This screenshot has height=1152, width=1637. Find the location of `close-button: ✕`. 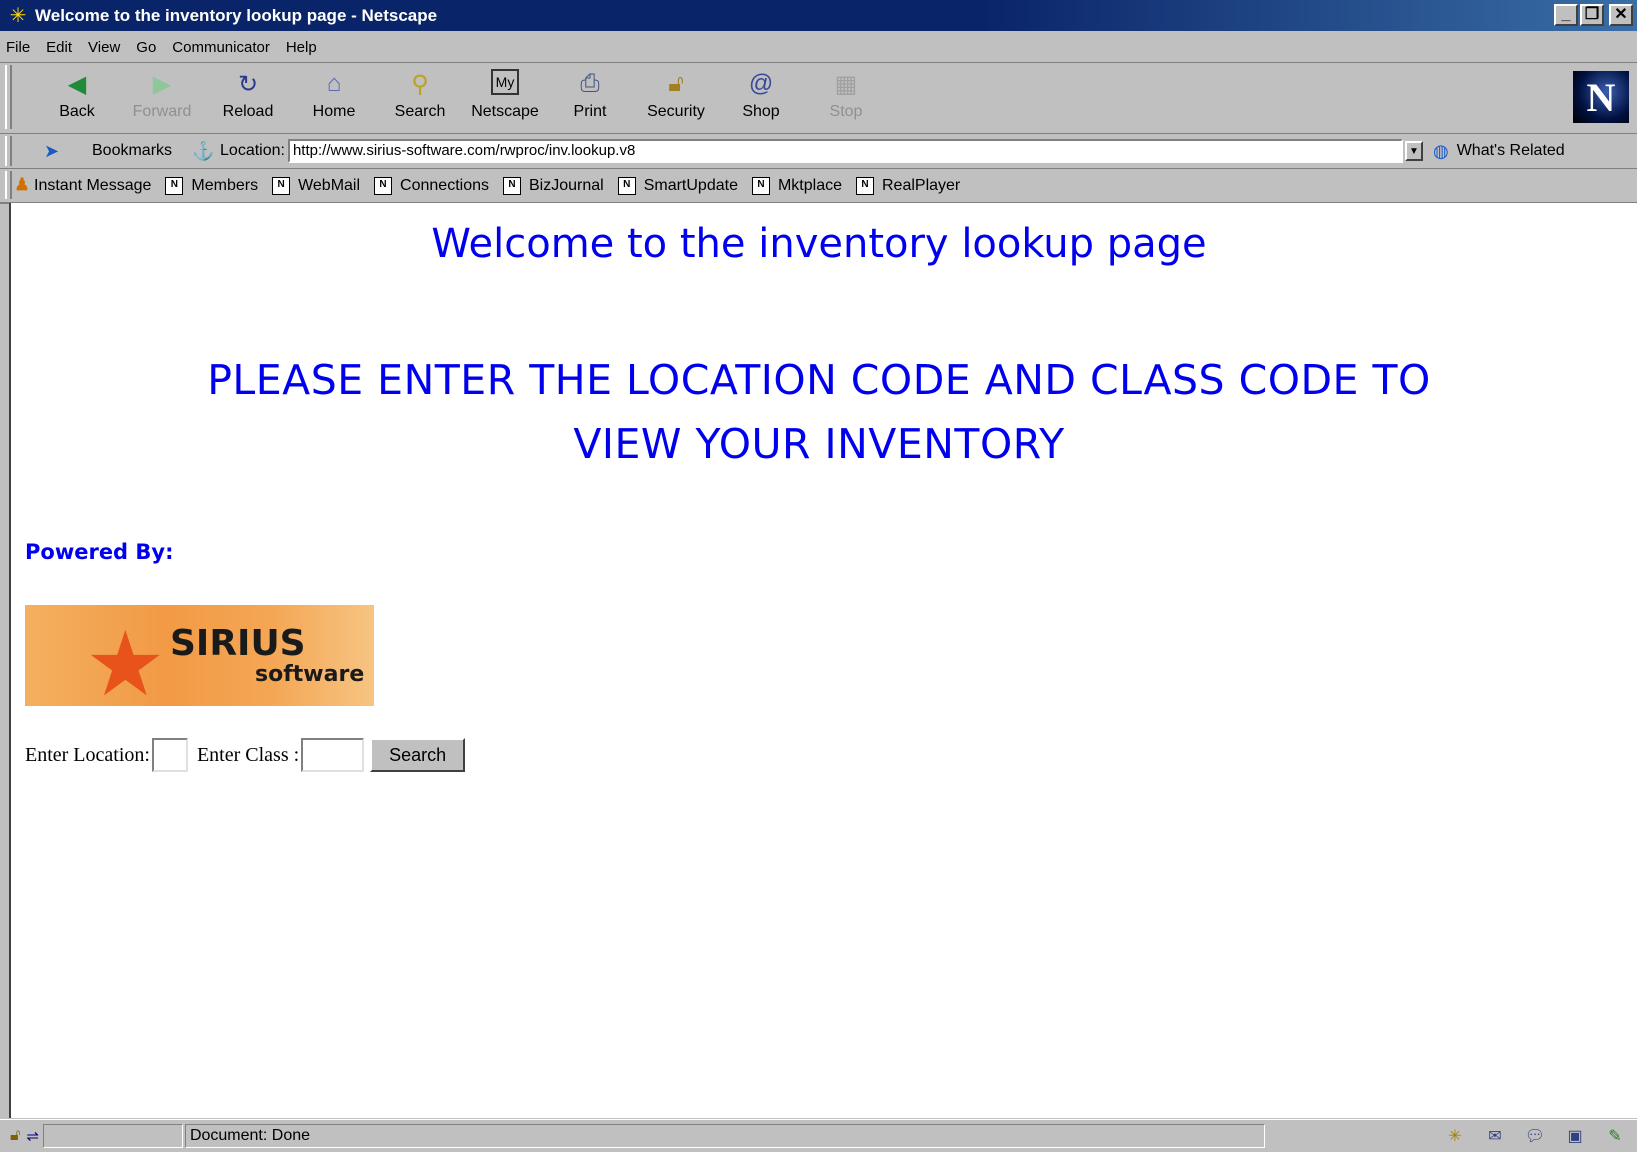

close-button: ✕ is located at coordinates (1621, 15).